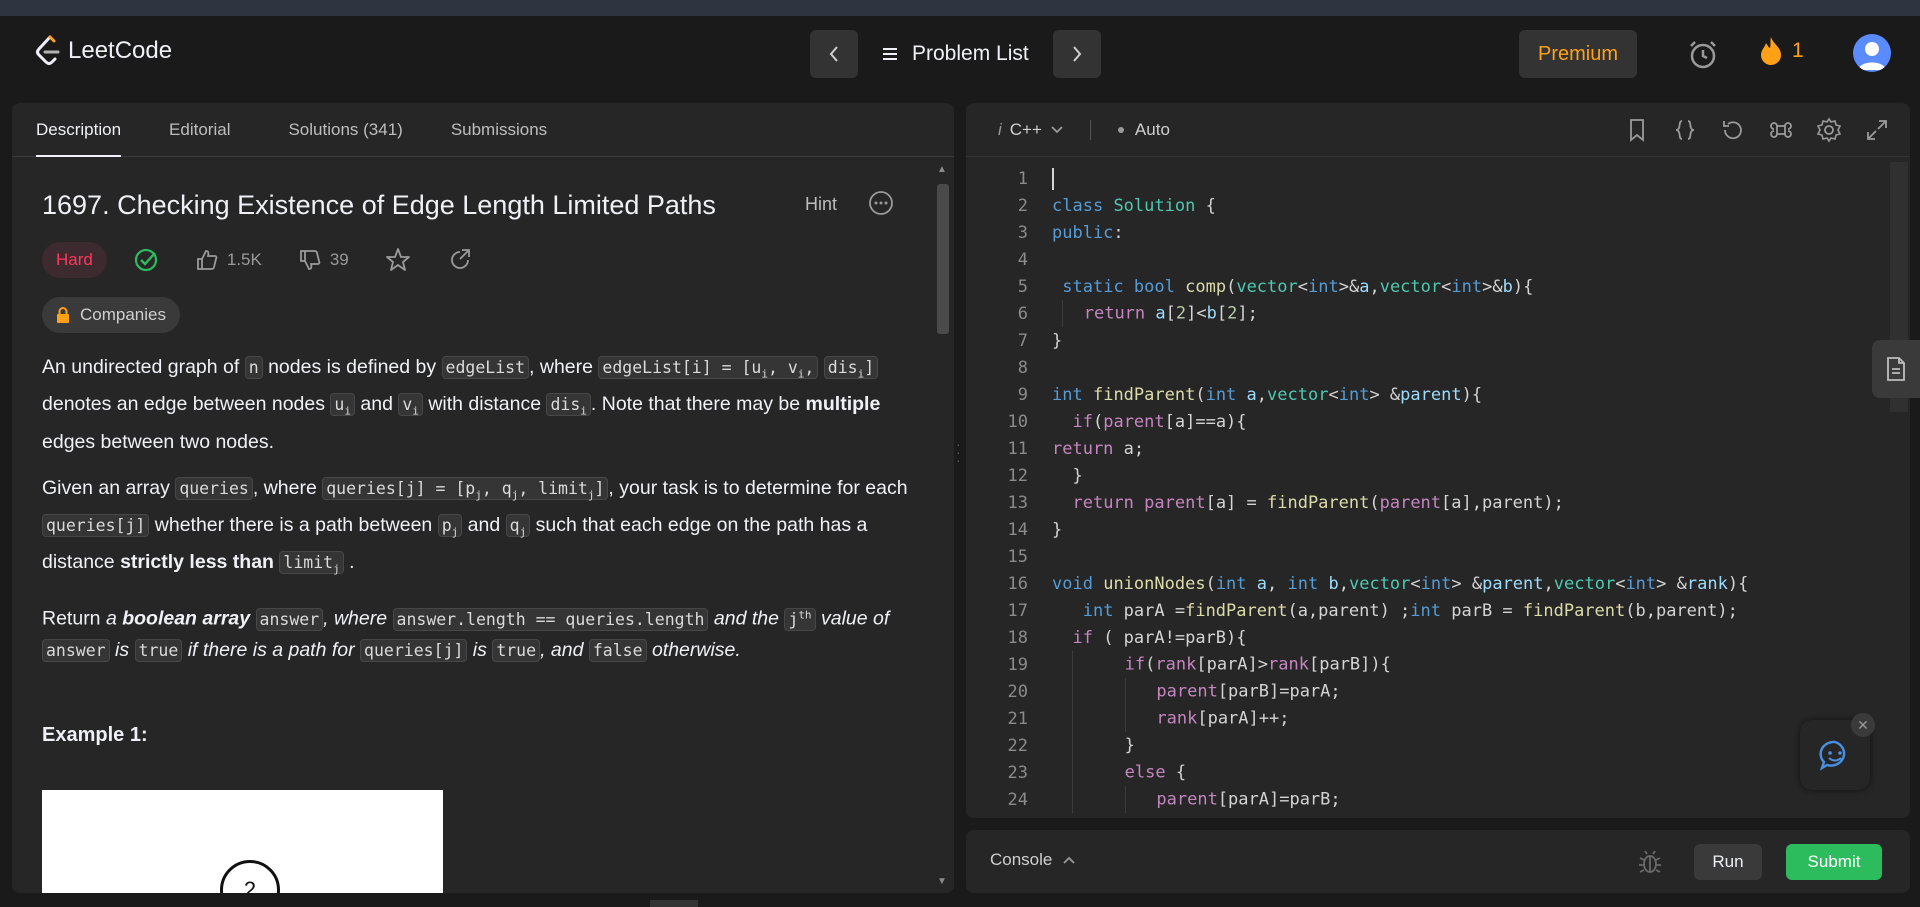  What do you see at coordinates (323, 260) in the screenshot?
I see `dislike-button: 39` at bounding box center [323, 260].